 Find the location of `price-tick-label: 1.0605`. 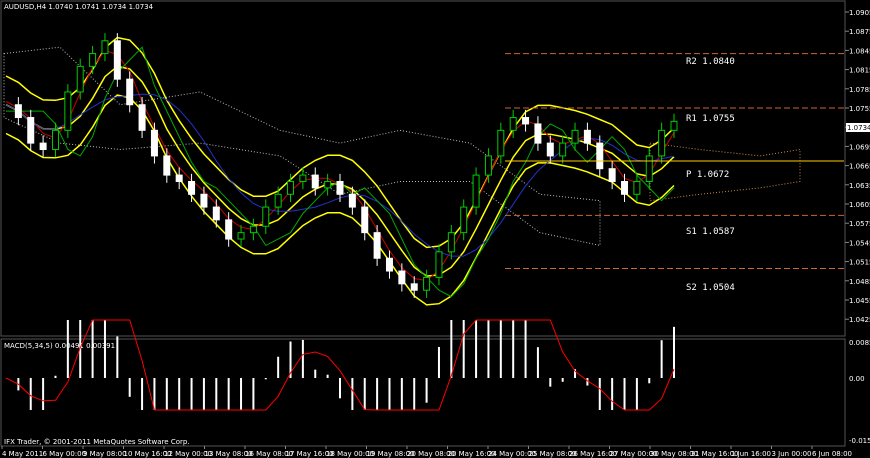

price-tick-label: 1.0605 is located at coordinates (859, 205).